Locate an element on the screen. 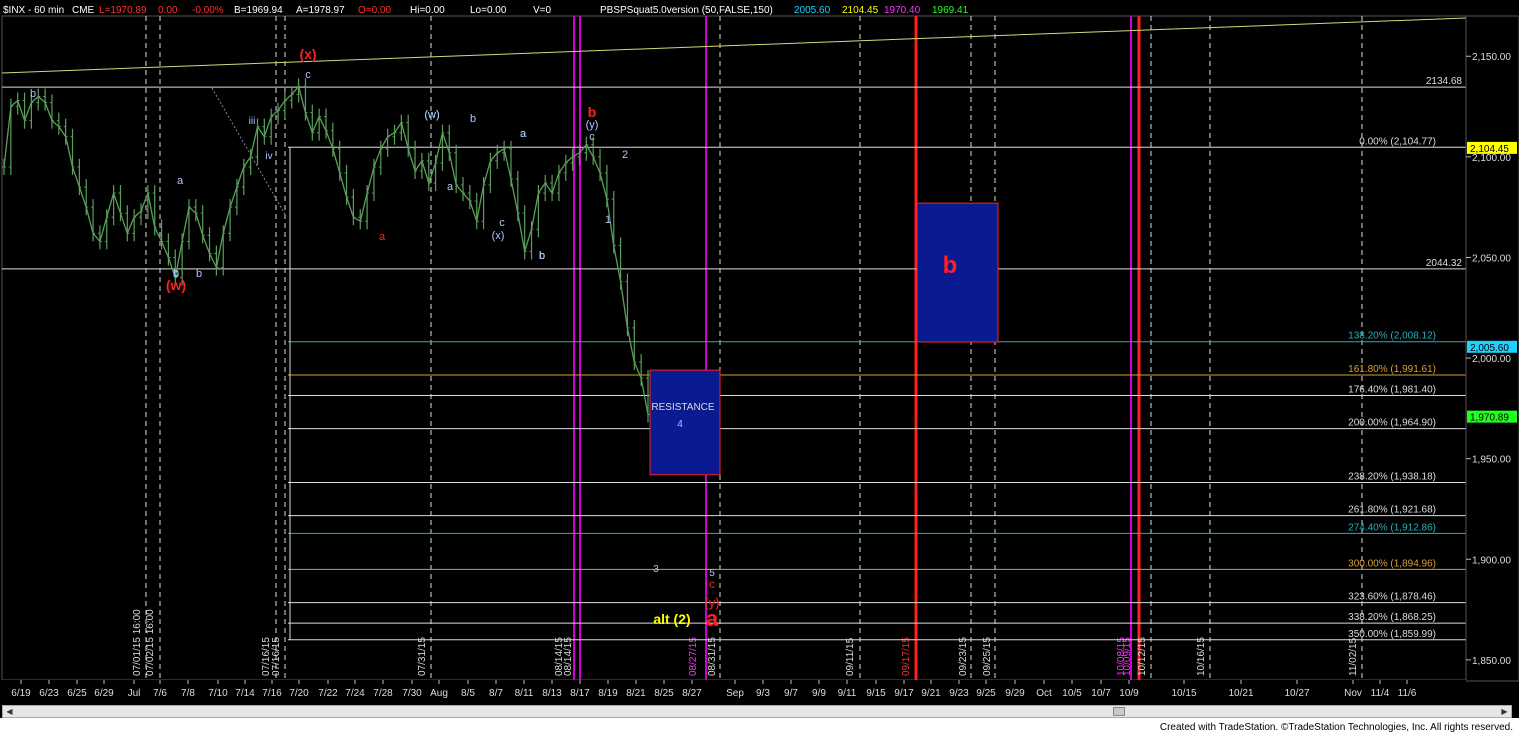 This screenshot has width=1519, height=736. fib-level-label: 300.00% (1,894.96) is located at coordinates (1392, 563).